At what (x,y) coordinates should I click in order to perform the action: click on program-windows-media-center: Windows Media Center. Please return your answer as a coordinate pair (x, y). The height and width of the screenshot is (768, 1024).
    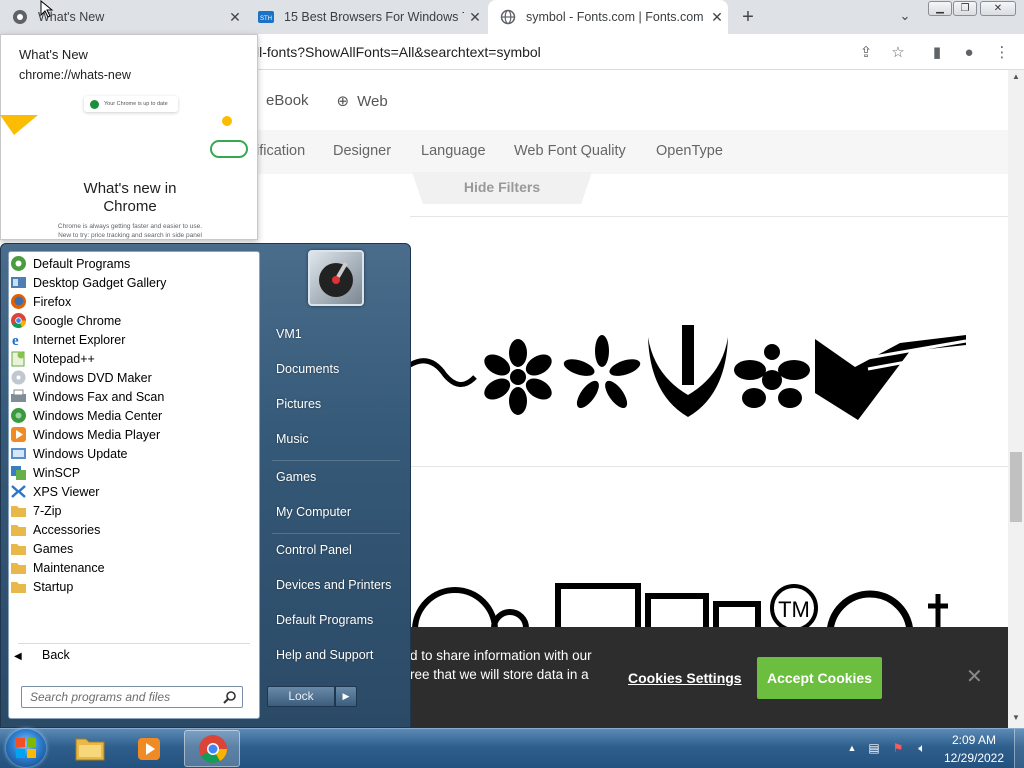
    Looking at the image, I should click on (86, 415).